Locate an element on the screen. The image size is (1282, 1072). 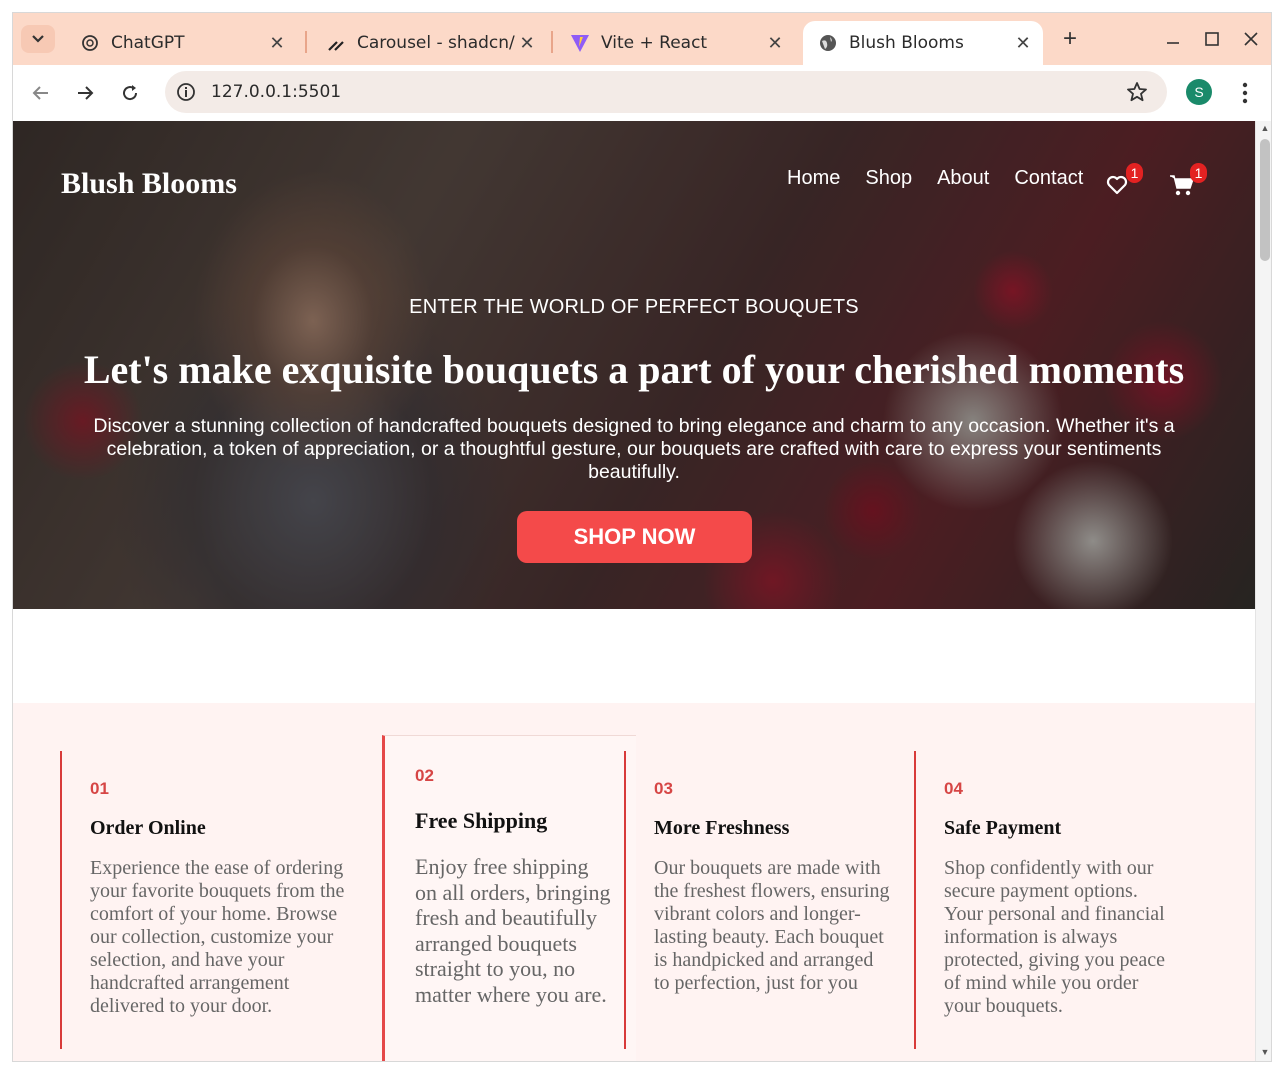
chevron-down-icon is located at coordinates (38, 39).